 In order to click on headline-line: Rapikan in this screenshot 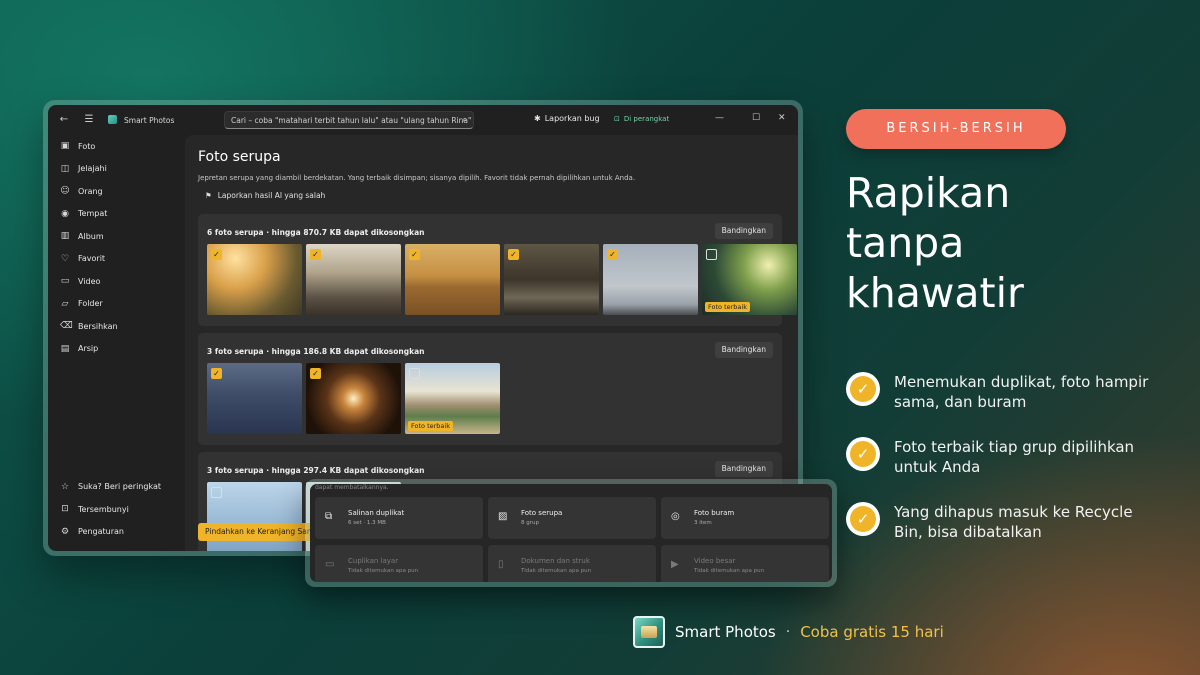, I will do `click(928, 193)`.